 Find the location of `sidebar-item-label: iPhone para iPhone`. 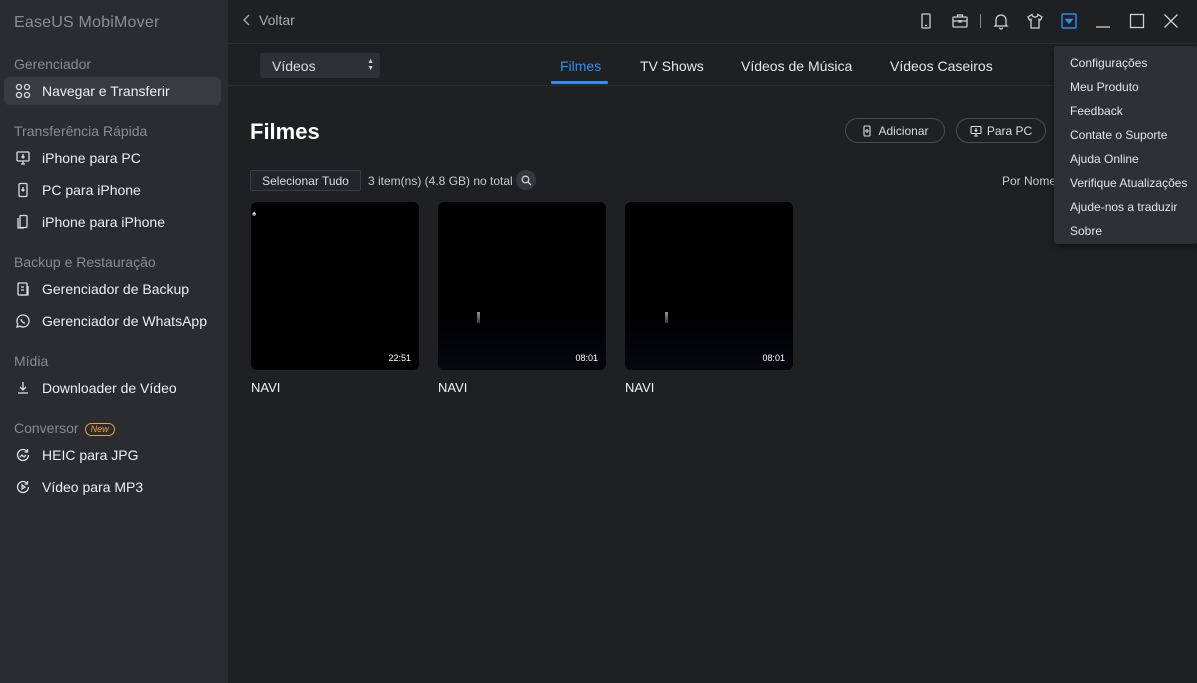

sidebar-item-label: iPhone para iPhone is located at coordinates (103, 222).